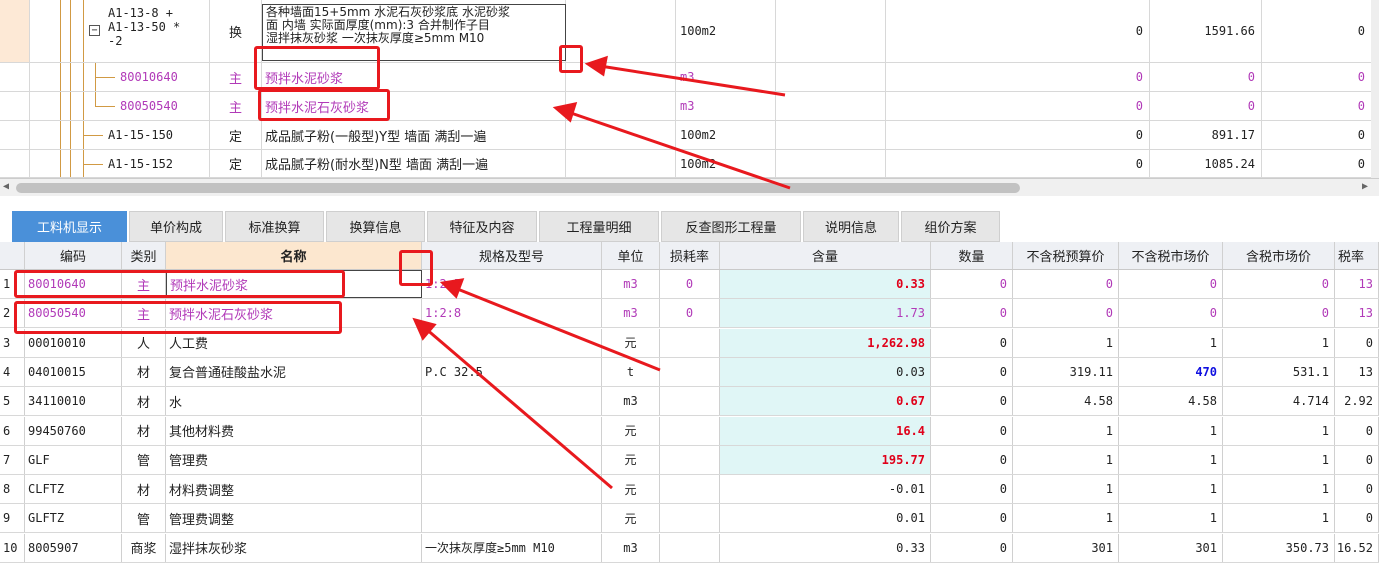 The height and width of the screenshot is (577, 1379). What do you see at coordinates (294, 401) in the screenshot?
I see `name-cell: 水` at bounding box center [294, 401].